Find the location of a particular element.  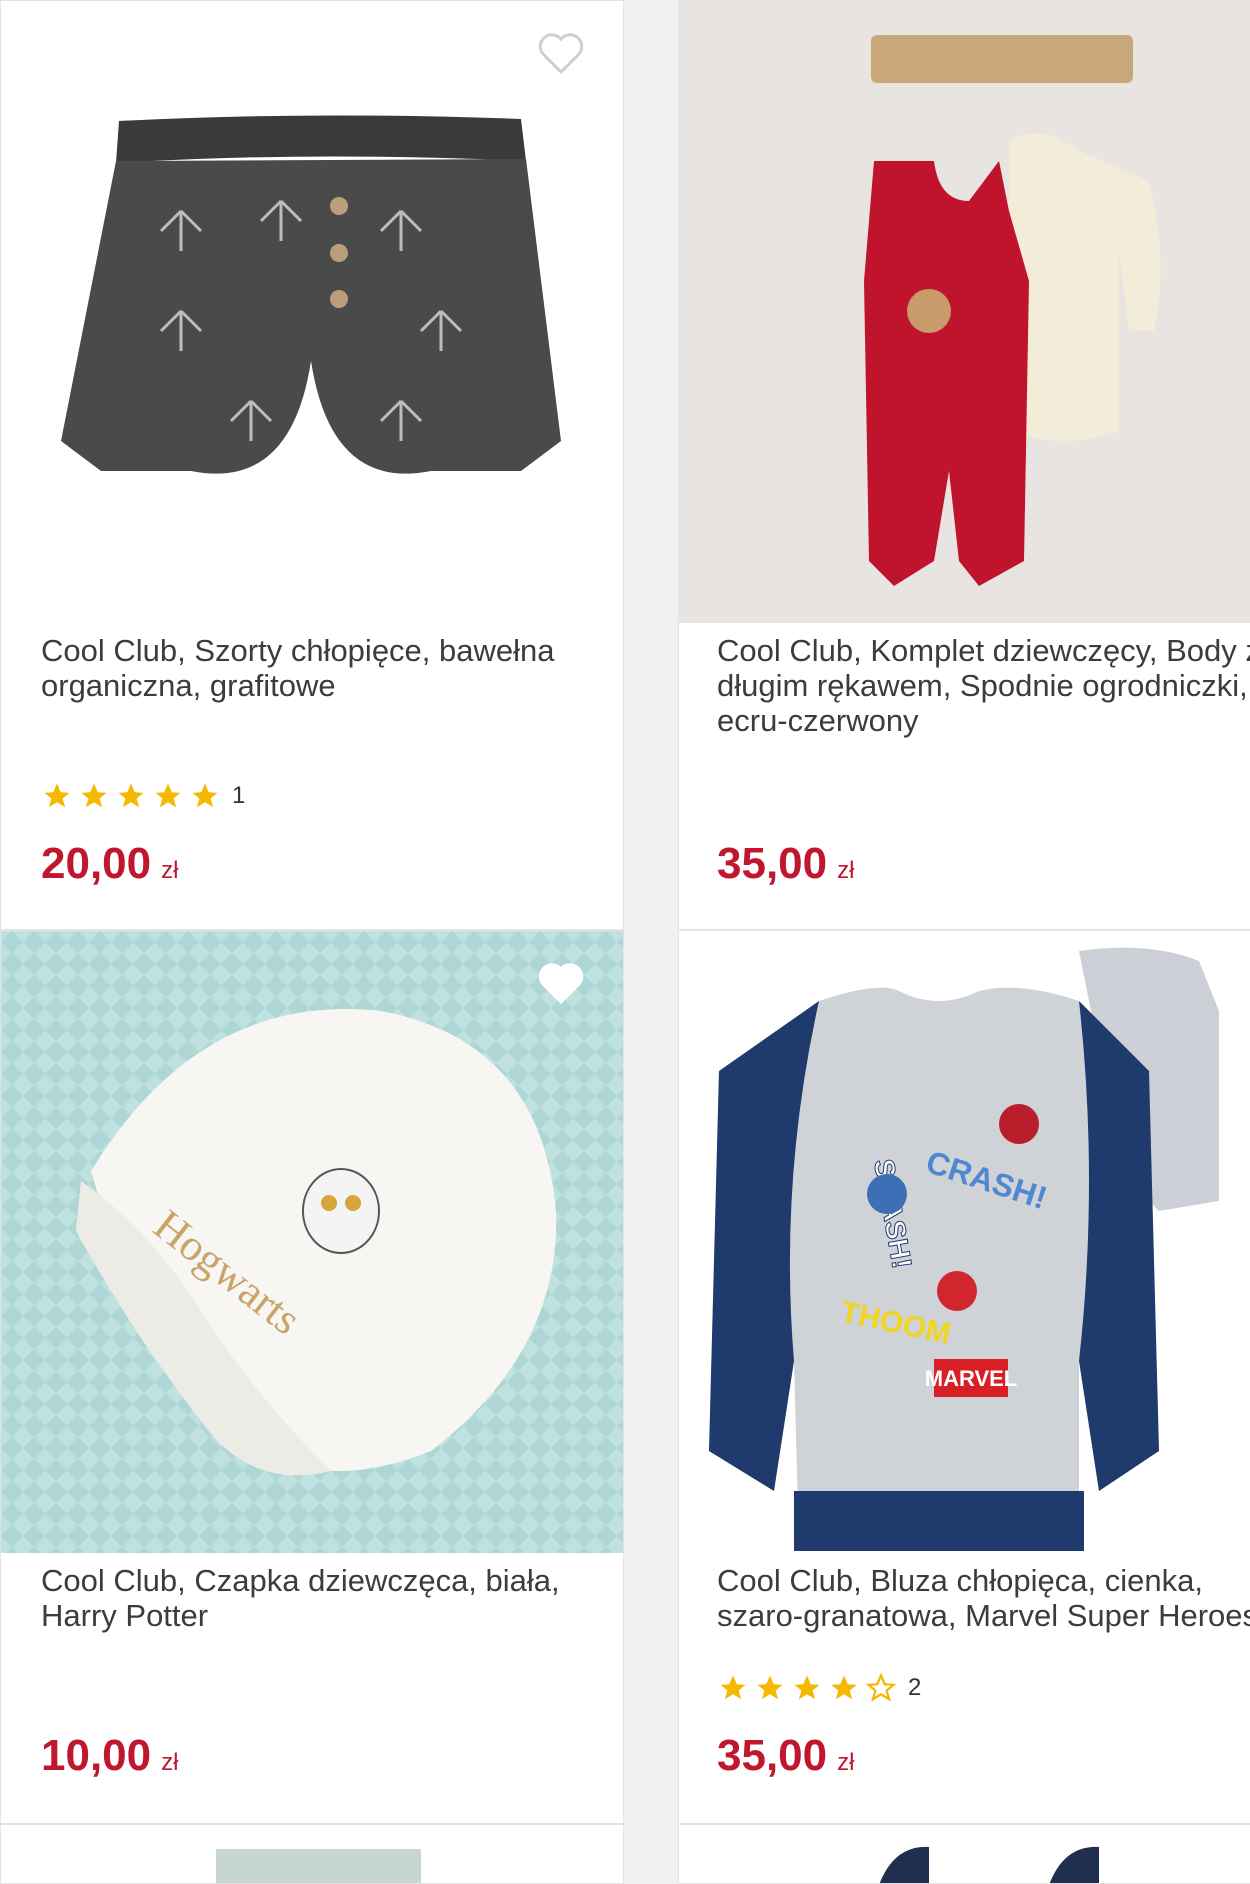

price-value: 20,00 is located at coordinates (96, 863).